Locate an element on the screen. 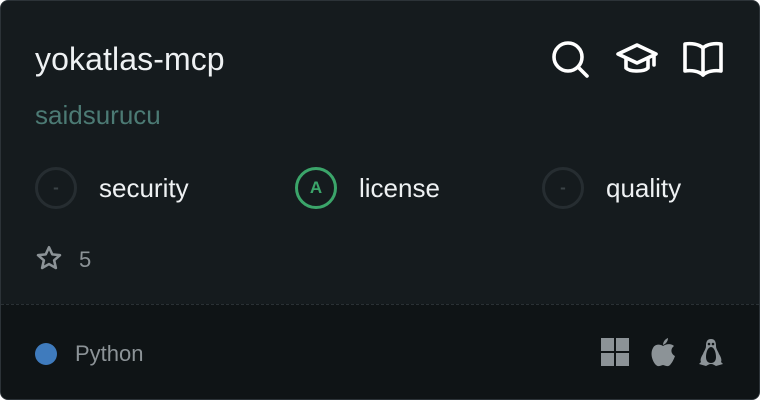  windows-icon is located at coordinates (615, 354).